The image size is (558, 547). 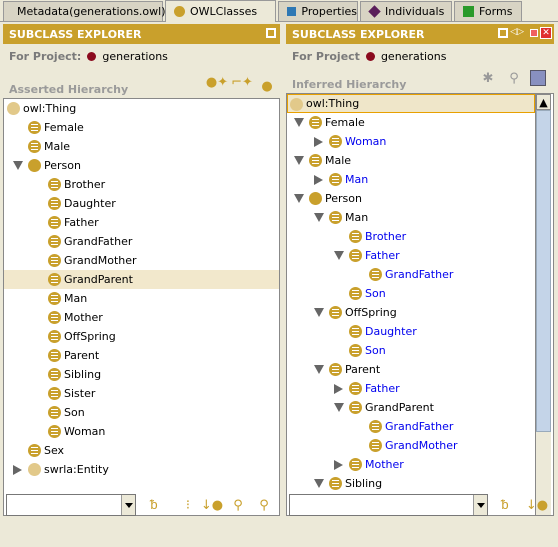 I want to click on create-sibling-class-icon: ⌐✦, so click(x=242, y=82).